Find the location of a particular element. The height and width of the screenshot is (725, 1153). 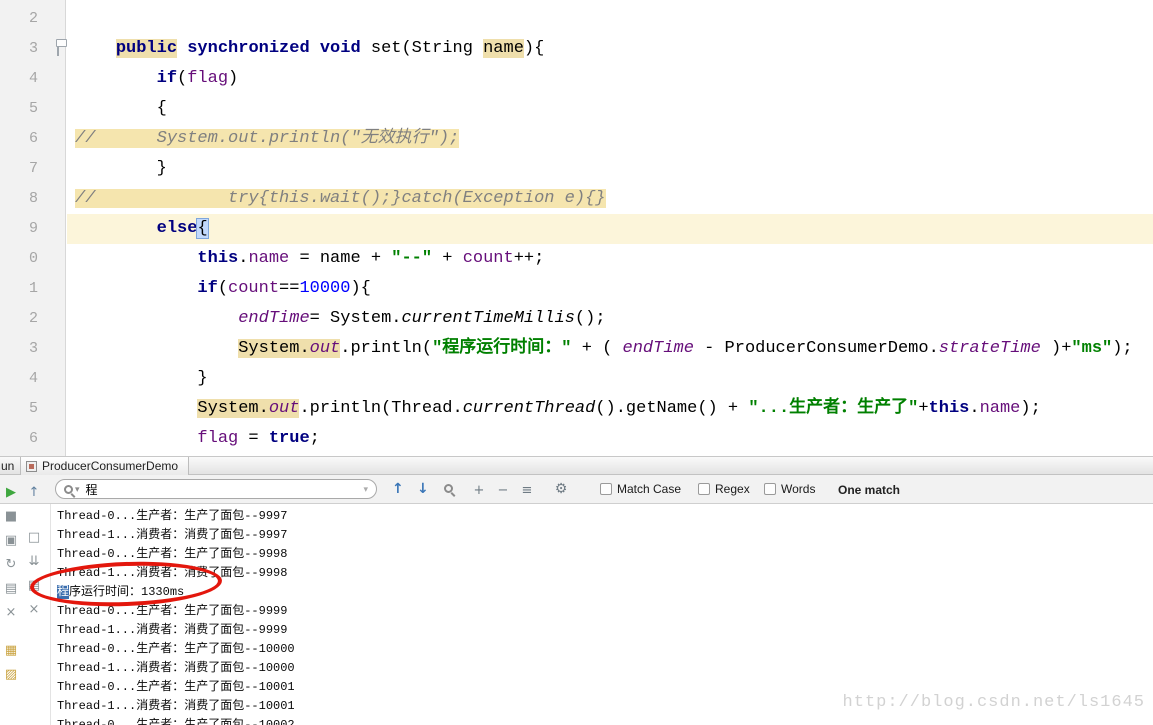

line-number: 7 is located at coordinates (34, 168).